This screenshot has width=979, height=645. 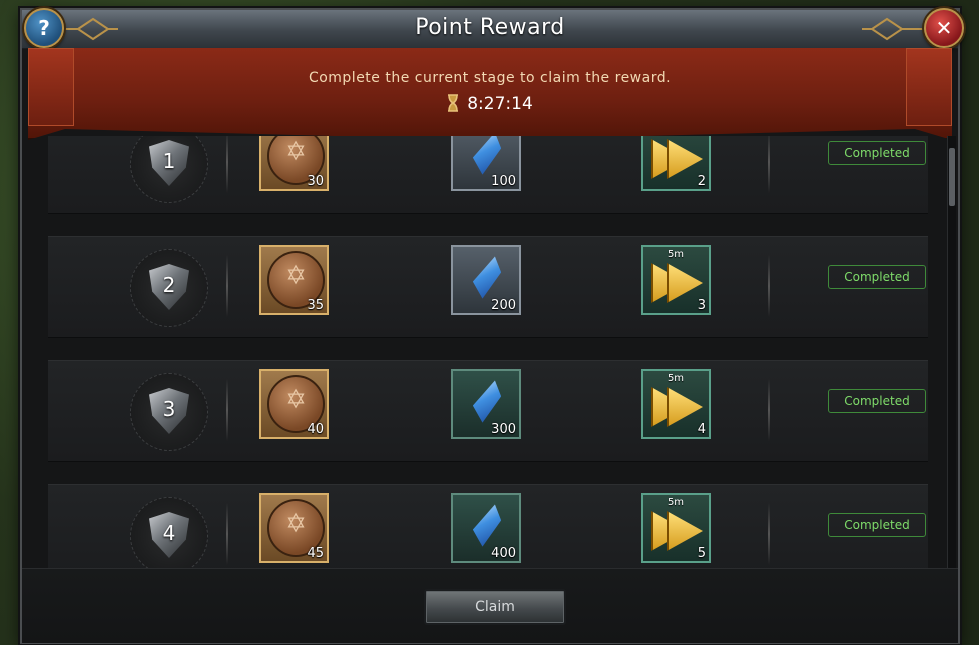 I want to click on coin-reward: ✡ 45, so click(x=294, y=528).